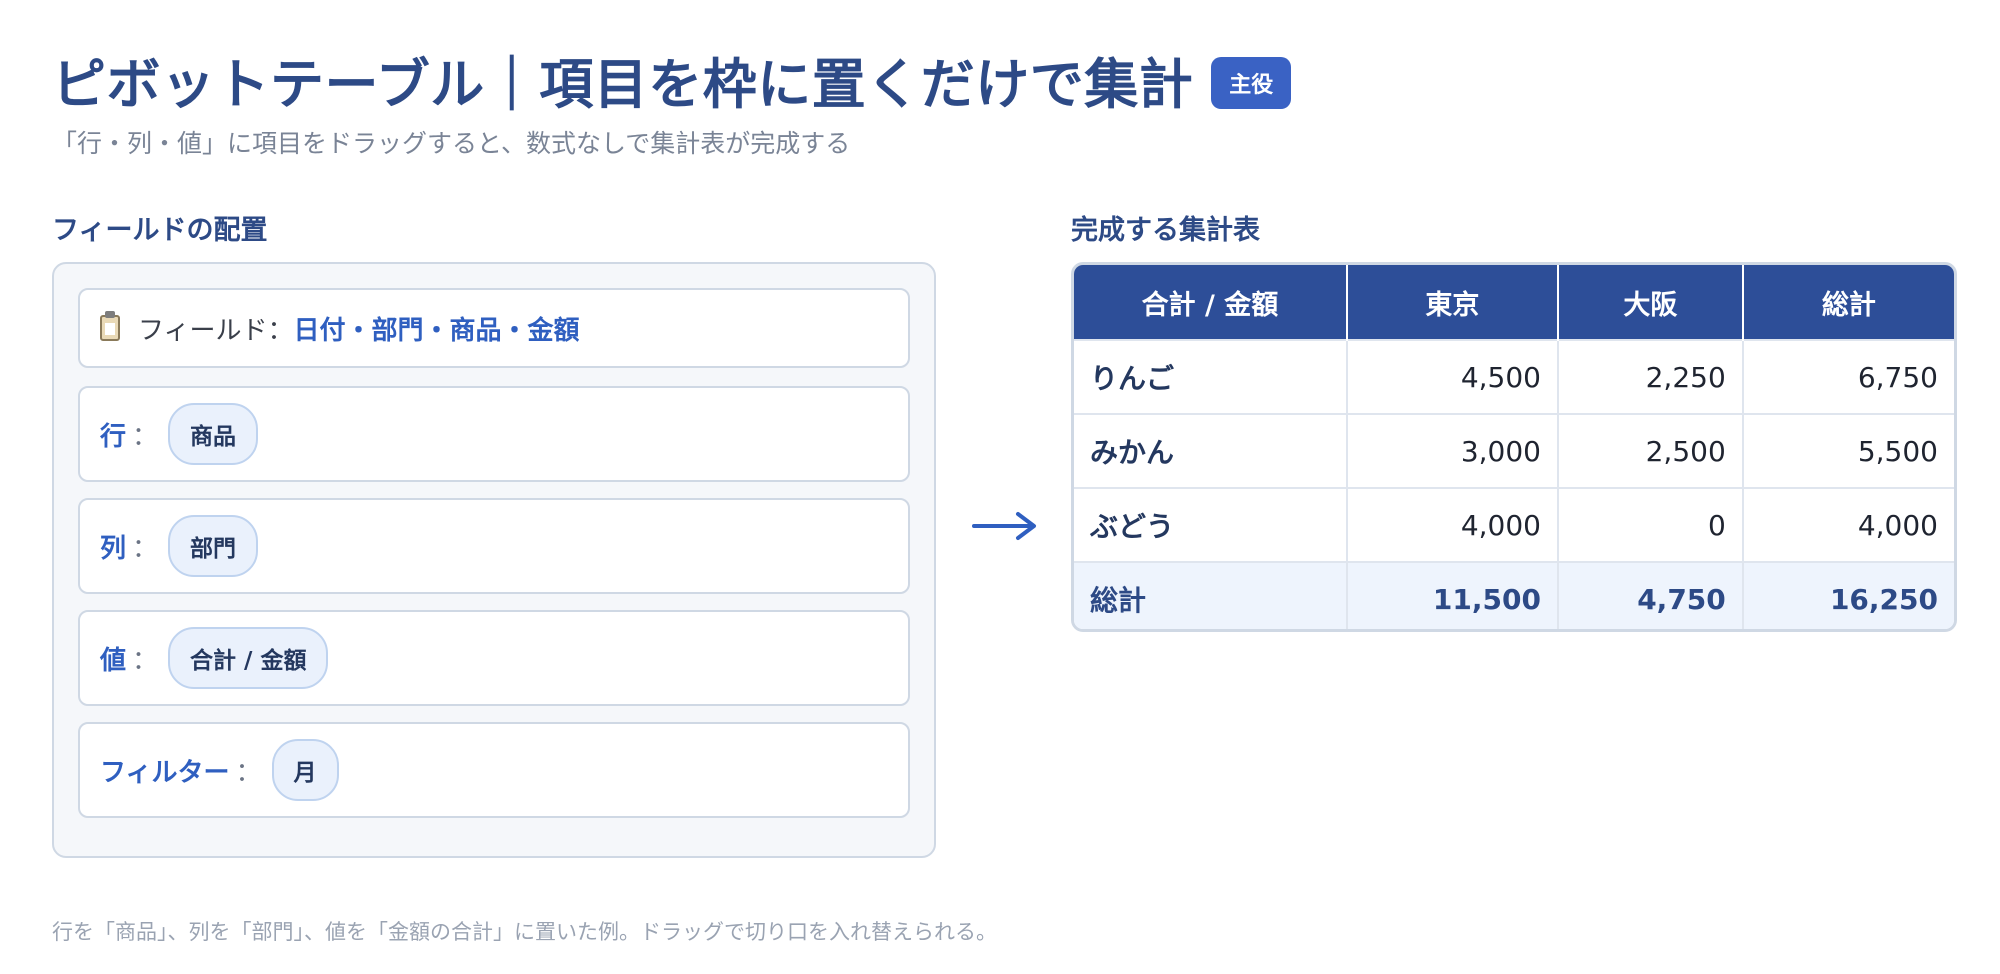 The height and width of the screenshot is (974, 2000). What do you see at coordinates (1452, 595) in the screenshot?
I see `total-cell: 11,500` at bounding box center [1452, 595].